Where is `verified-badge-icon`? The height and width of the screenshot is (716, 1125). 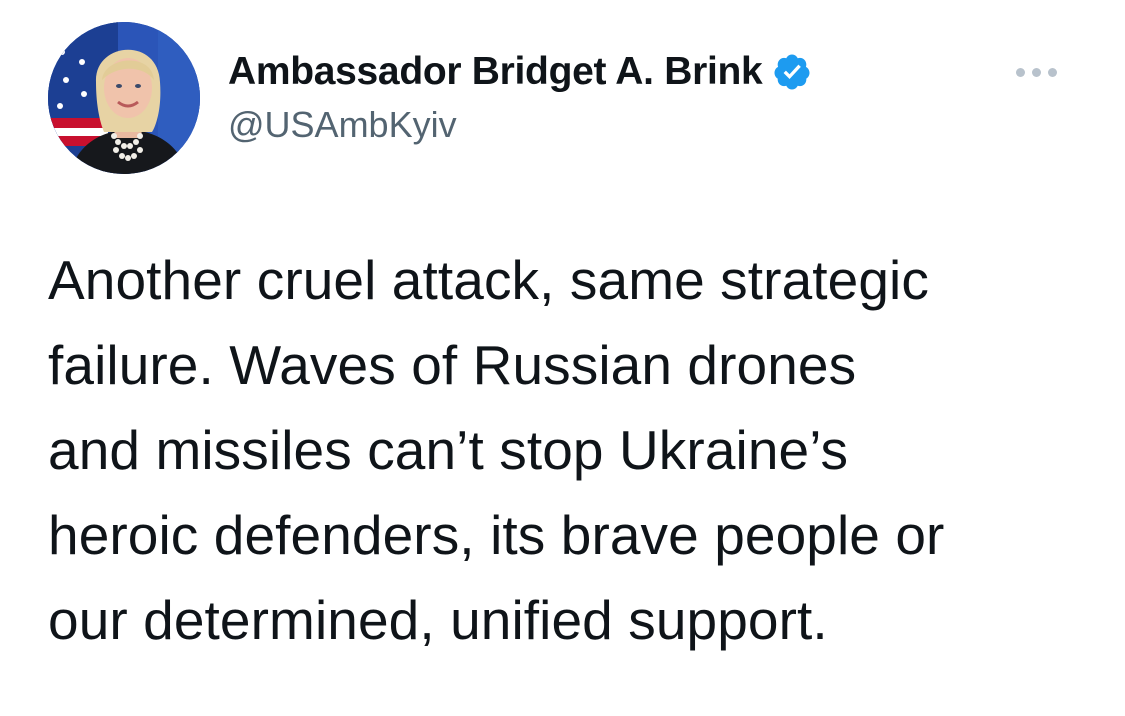
verified-badge-icon is located at coordinates (792, 72).